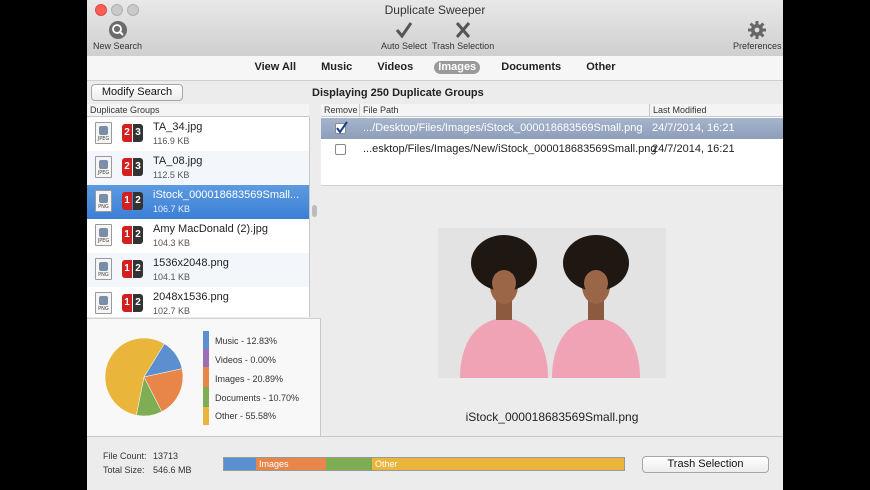 The image size is (870, 490). Describe the element at coordinates (172, 277) in the screenshot. I see `group-file-size: 104.1 KB` at that location.